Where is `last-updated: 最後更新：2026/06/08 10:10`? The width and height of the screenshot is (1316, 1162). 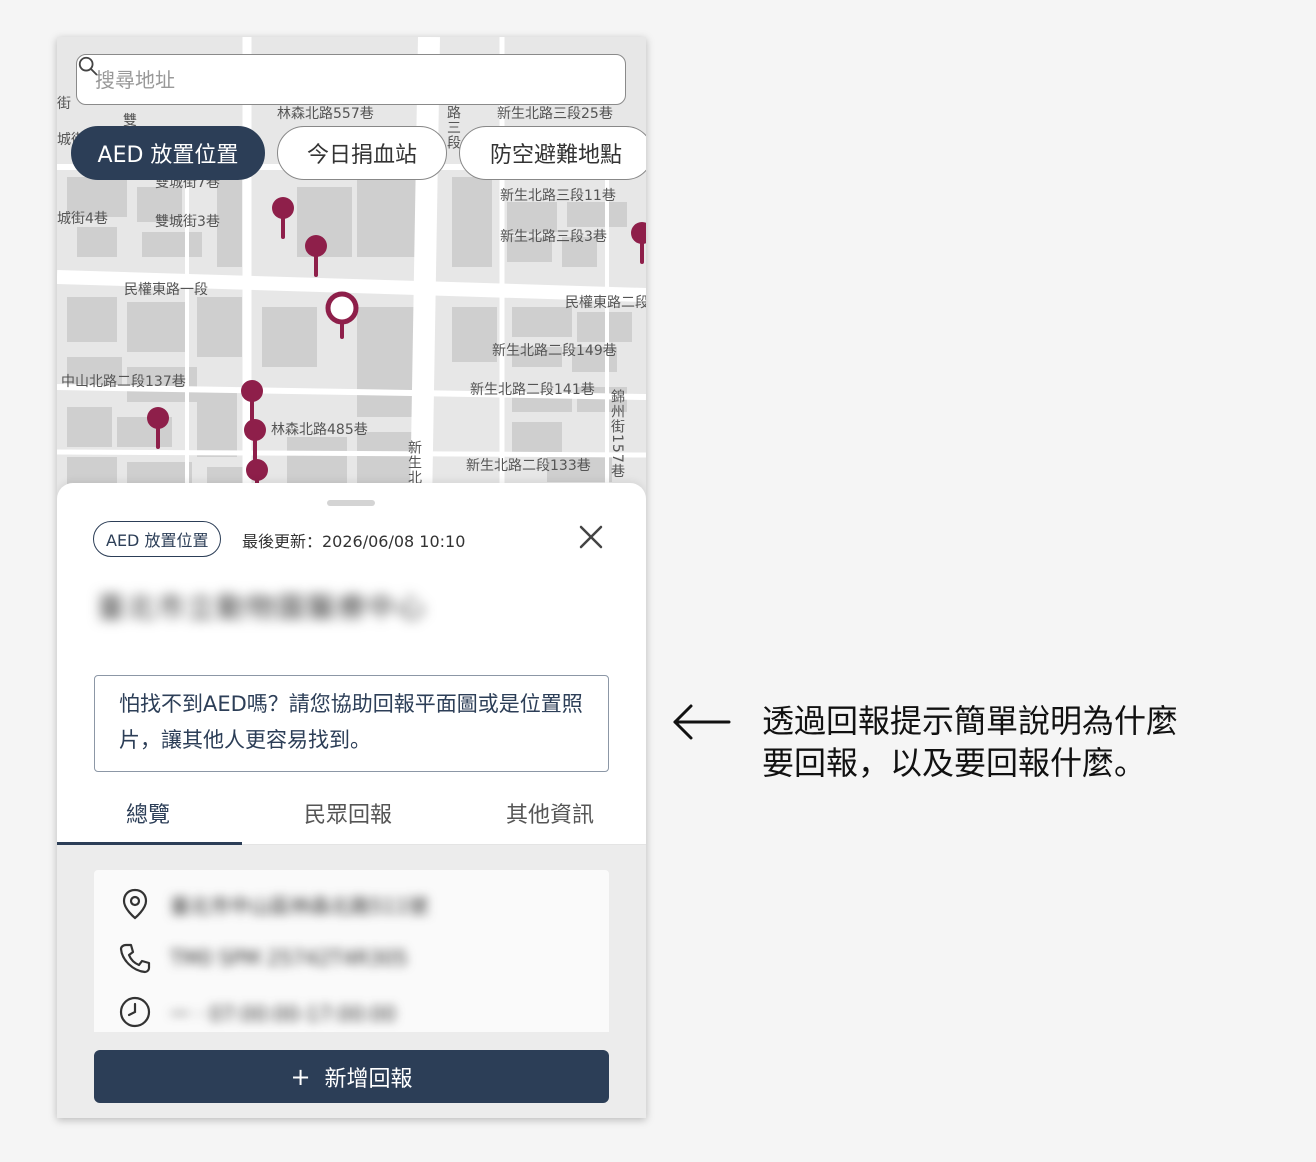 last-updated: 最後更新：2026/06/08 10:10 is located at coordinates (354, 541).